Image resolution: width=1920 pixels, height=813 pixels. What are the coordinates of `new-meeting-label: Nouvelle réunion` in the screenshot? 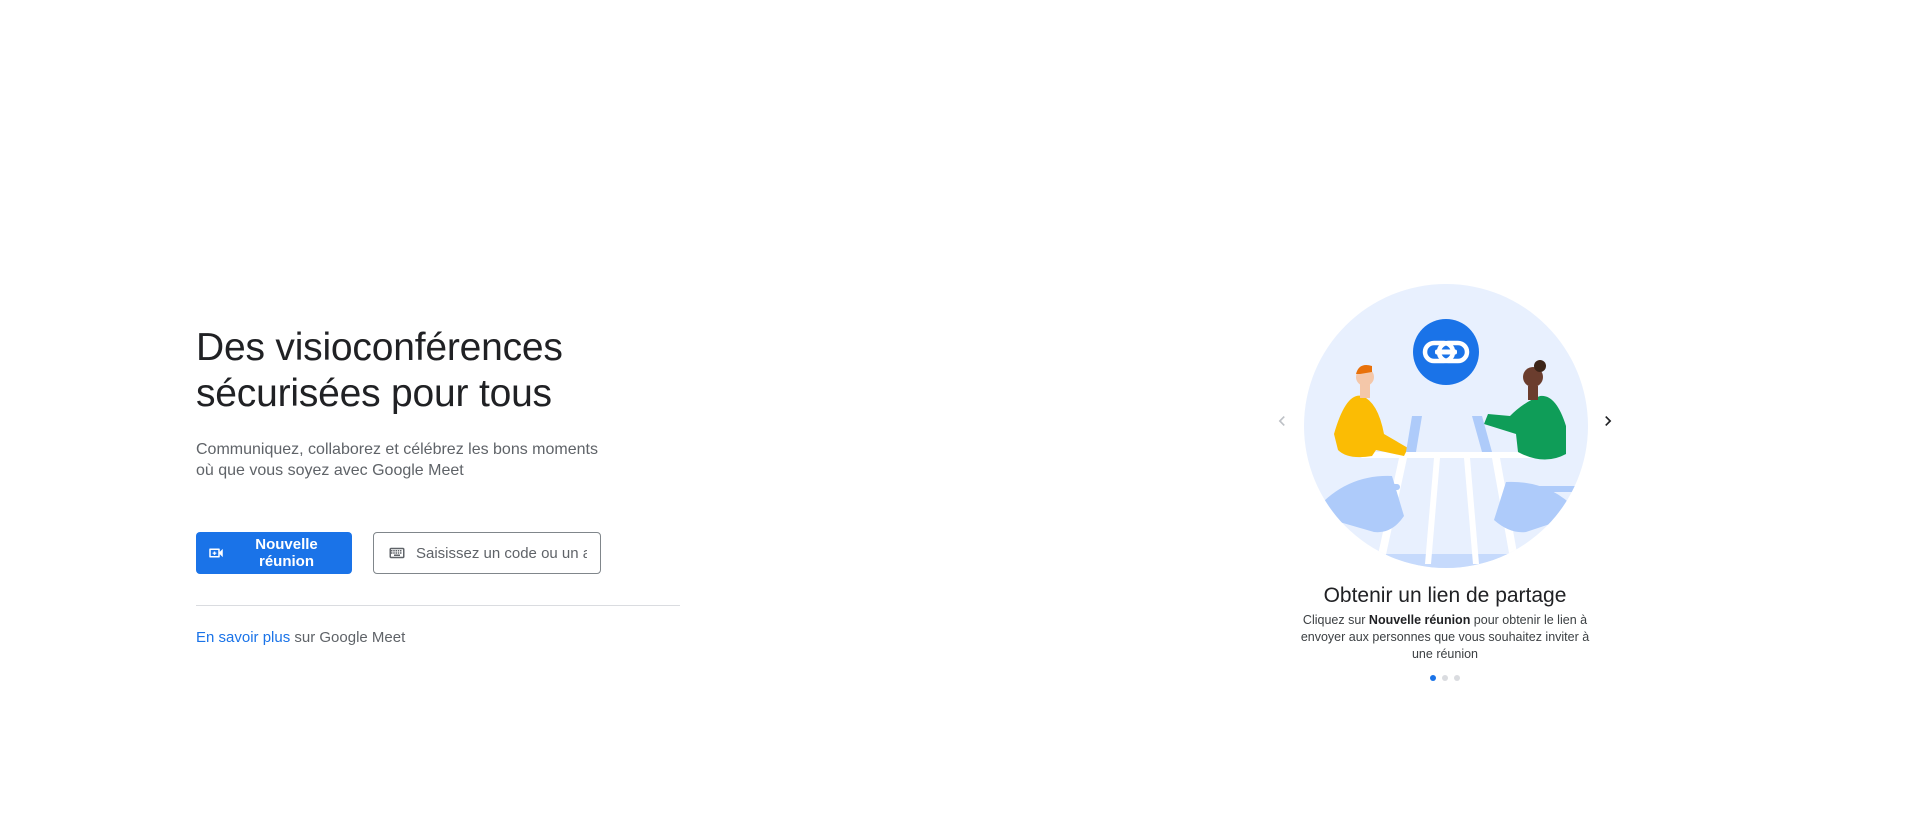 It's located at (286, 553).